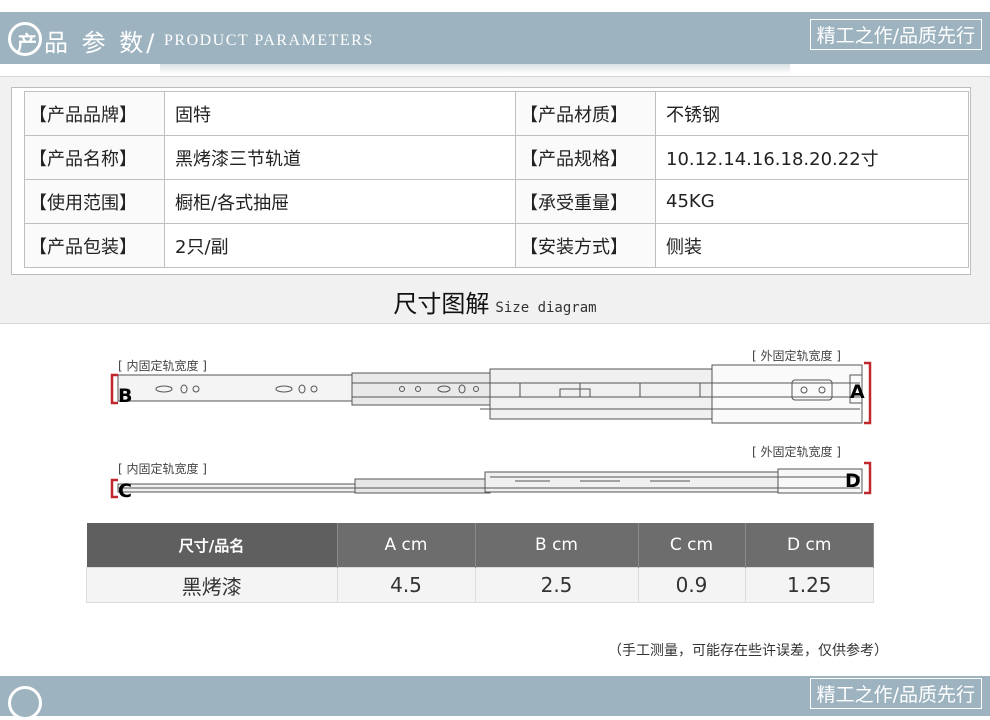  I want to click on param-value: 2只/副, so click(340, 245).